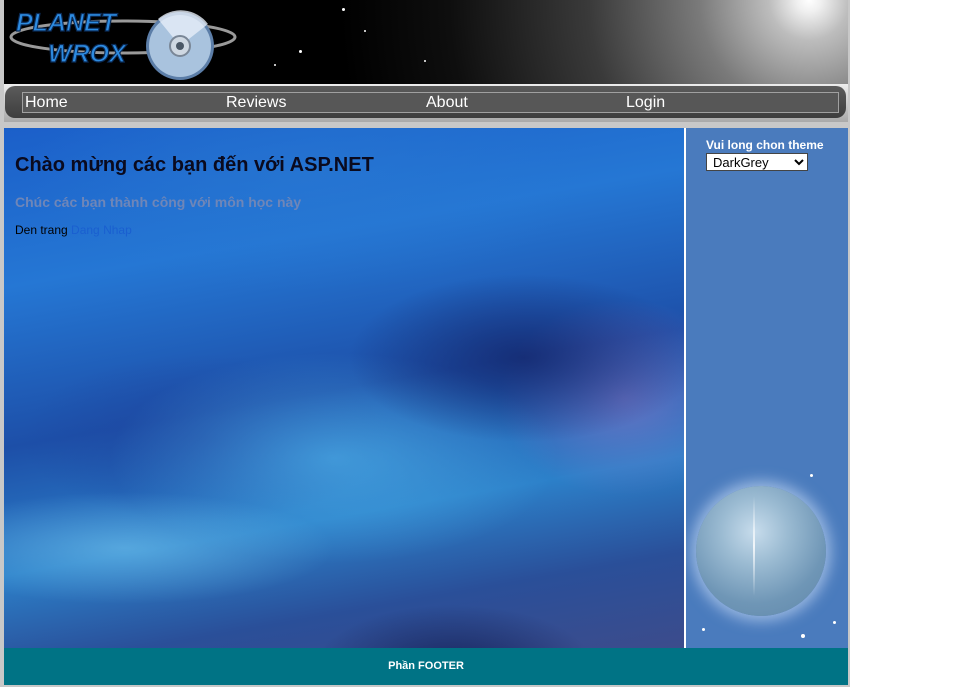 The image size is (960, 687). I want to click on welcome-subtitle: Chúc các bạn thành công với môn học này, so click(158, 202).